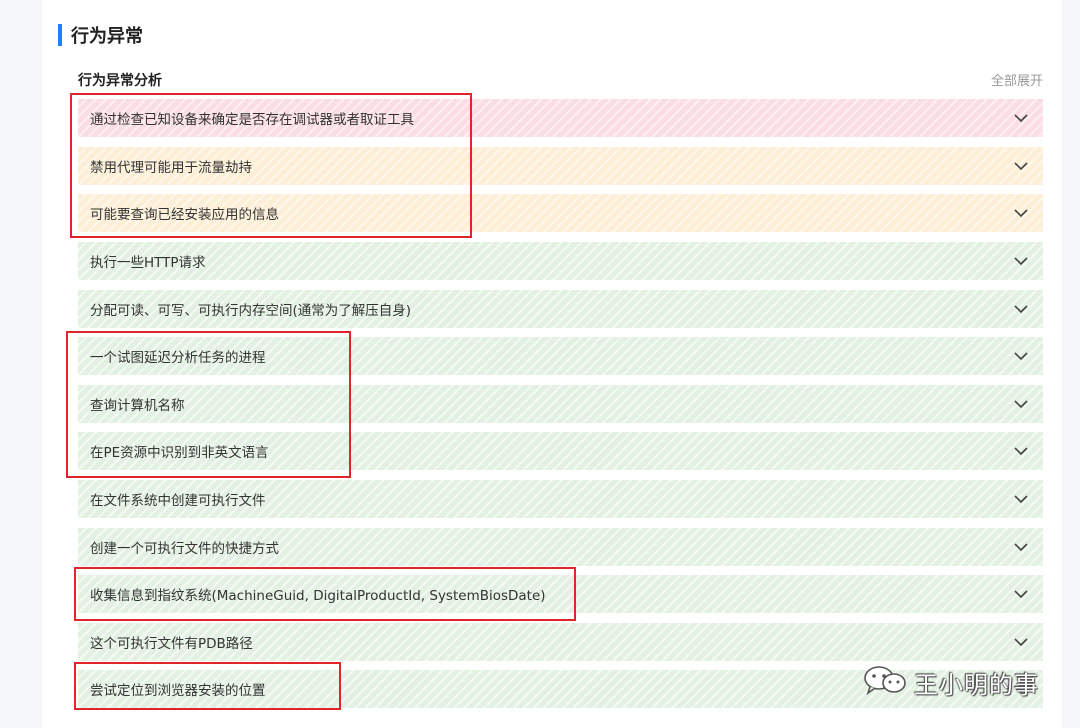  What do you see at coordinates (120, 81) in the screenshot?
I see `analysis-title: 行为异常分析` at bounding box center [120, 81].